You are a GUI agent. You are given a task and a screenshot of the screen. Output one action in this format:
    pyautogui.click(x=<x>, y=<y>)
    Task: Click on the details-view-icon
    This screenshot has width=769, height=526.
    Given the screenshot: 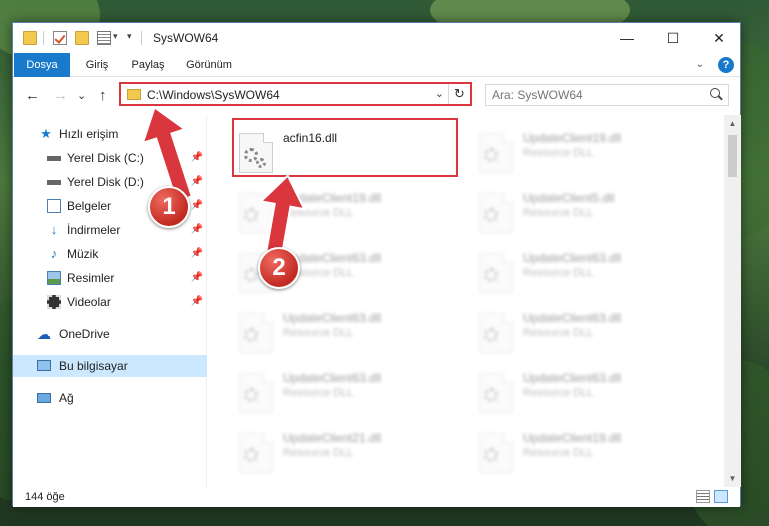 What is the action you would take?
    pyautogui.click(x=703, y=496)
    